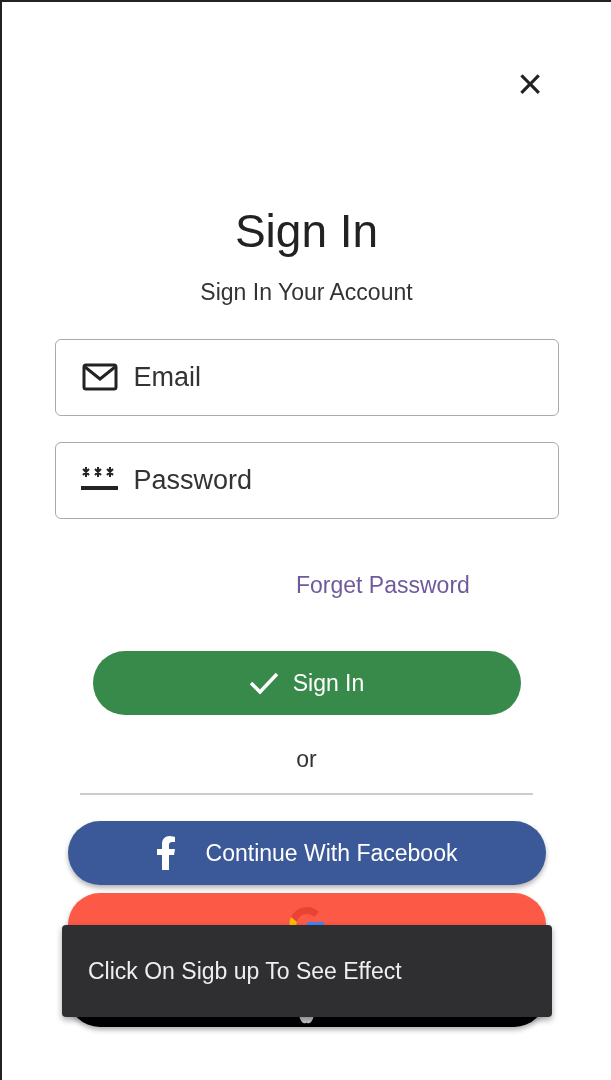 The width and height of the screenshot is (611, 1080). I want to click on close-button: ×, so click(530, 84).